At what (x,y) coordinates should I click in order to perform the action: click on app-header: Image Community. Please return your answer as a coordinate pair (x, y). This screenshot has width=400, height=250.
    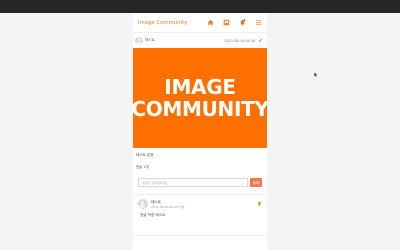
    Looking at the image, I should click on (200, 23).